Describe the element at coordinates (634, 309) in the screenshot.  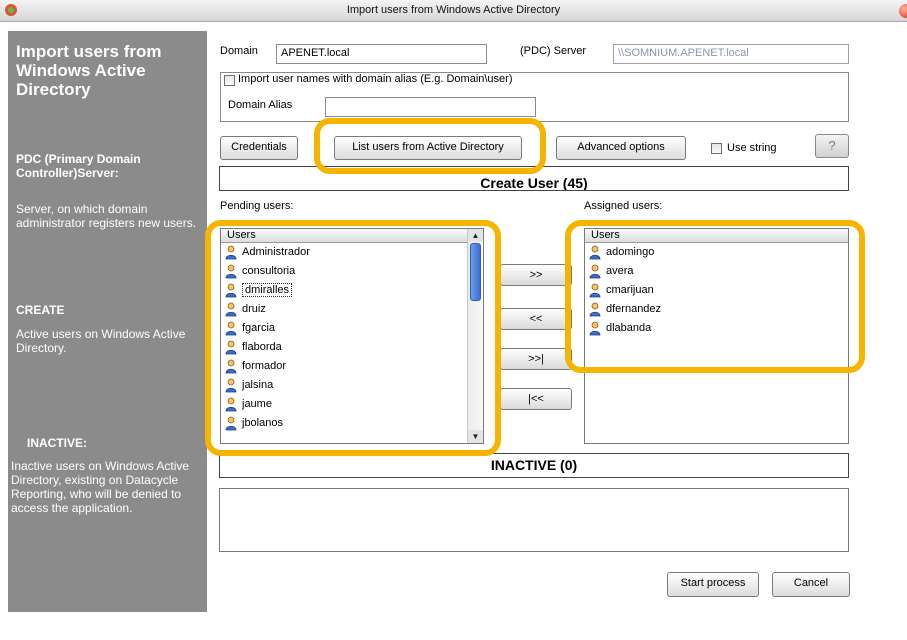
I see `user-name: dfernandez` at that location.